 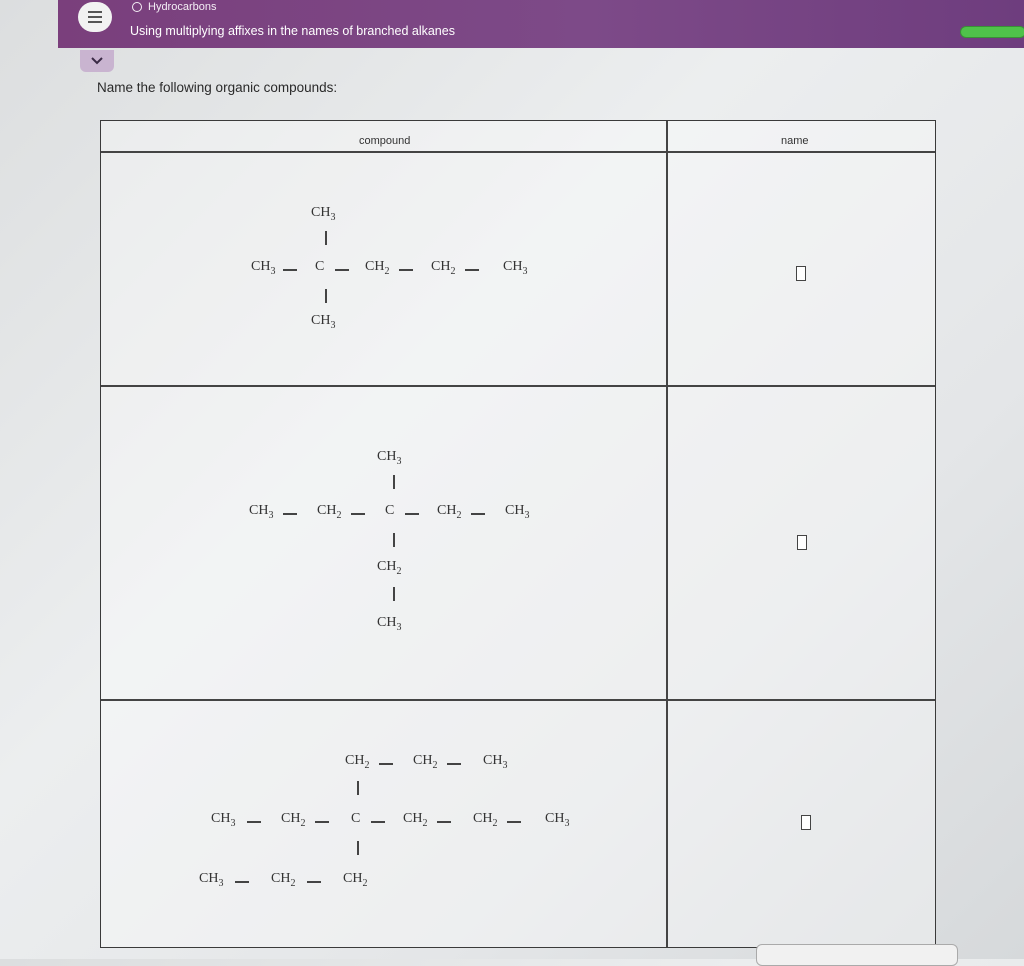 I want to click on compound-2-ch3-right: CH3, so click(x=517, y=512).